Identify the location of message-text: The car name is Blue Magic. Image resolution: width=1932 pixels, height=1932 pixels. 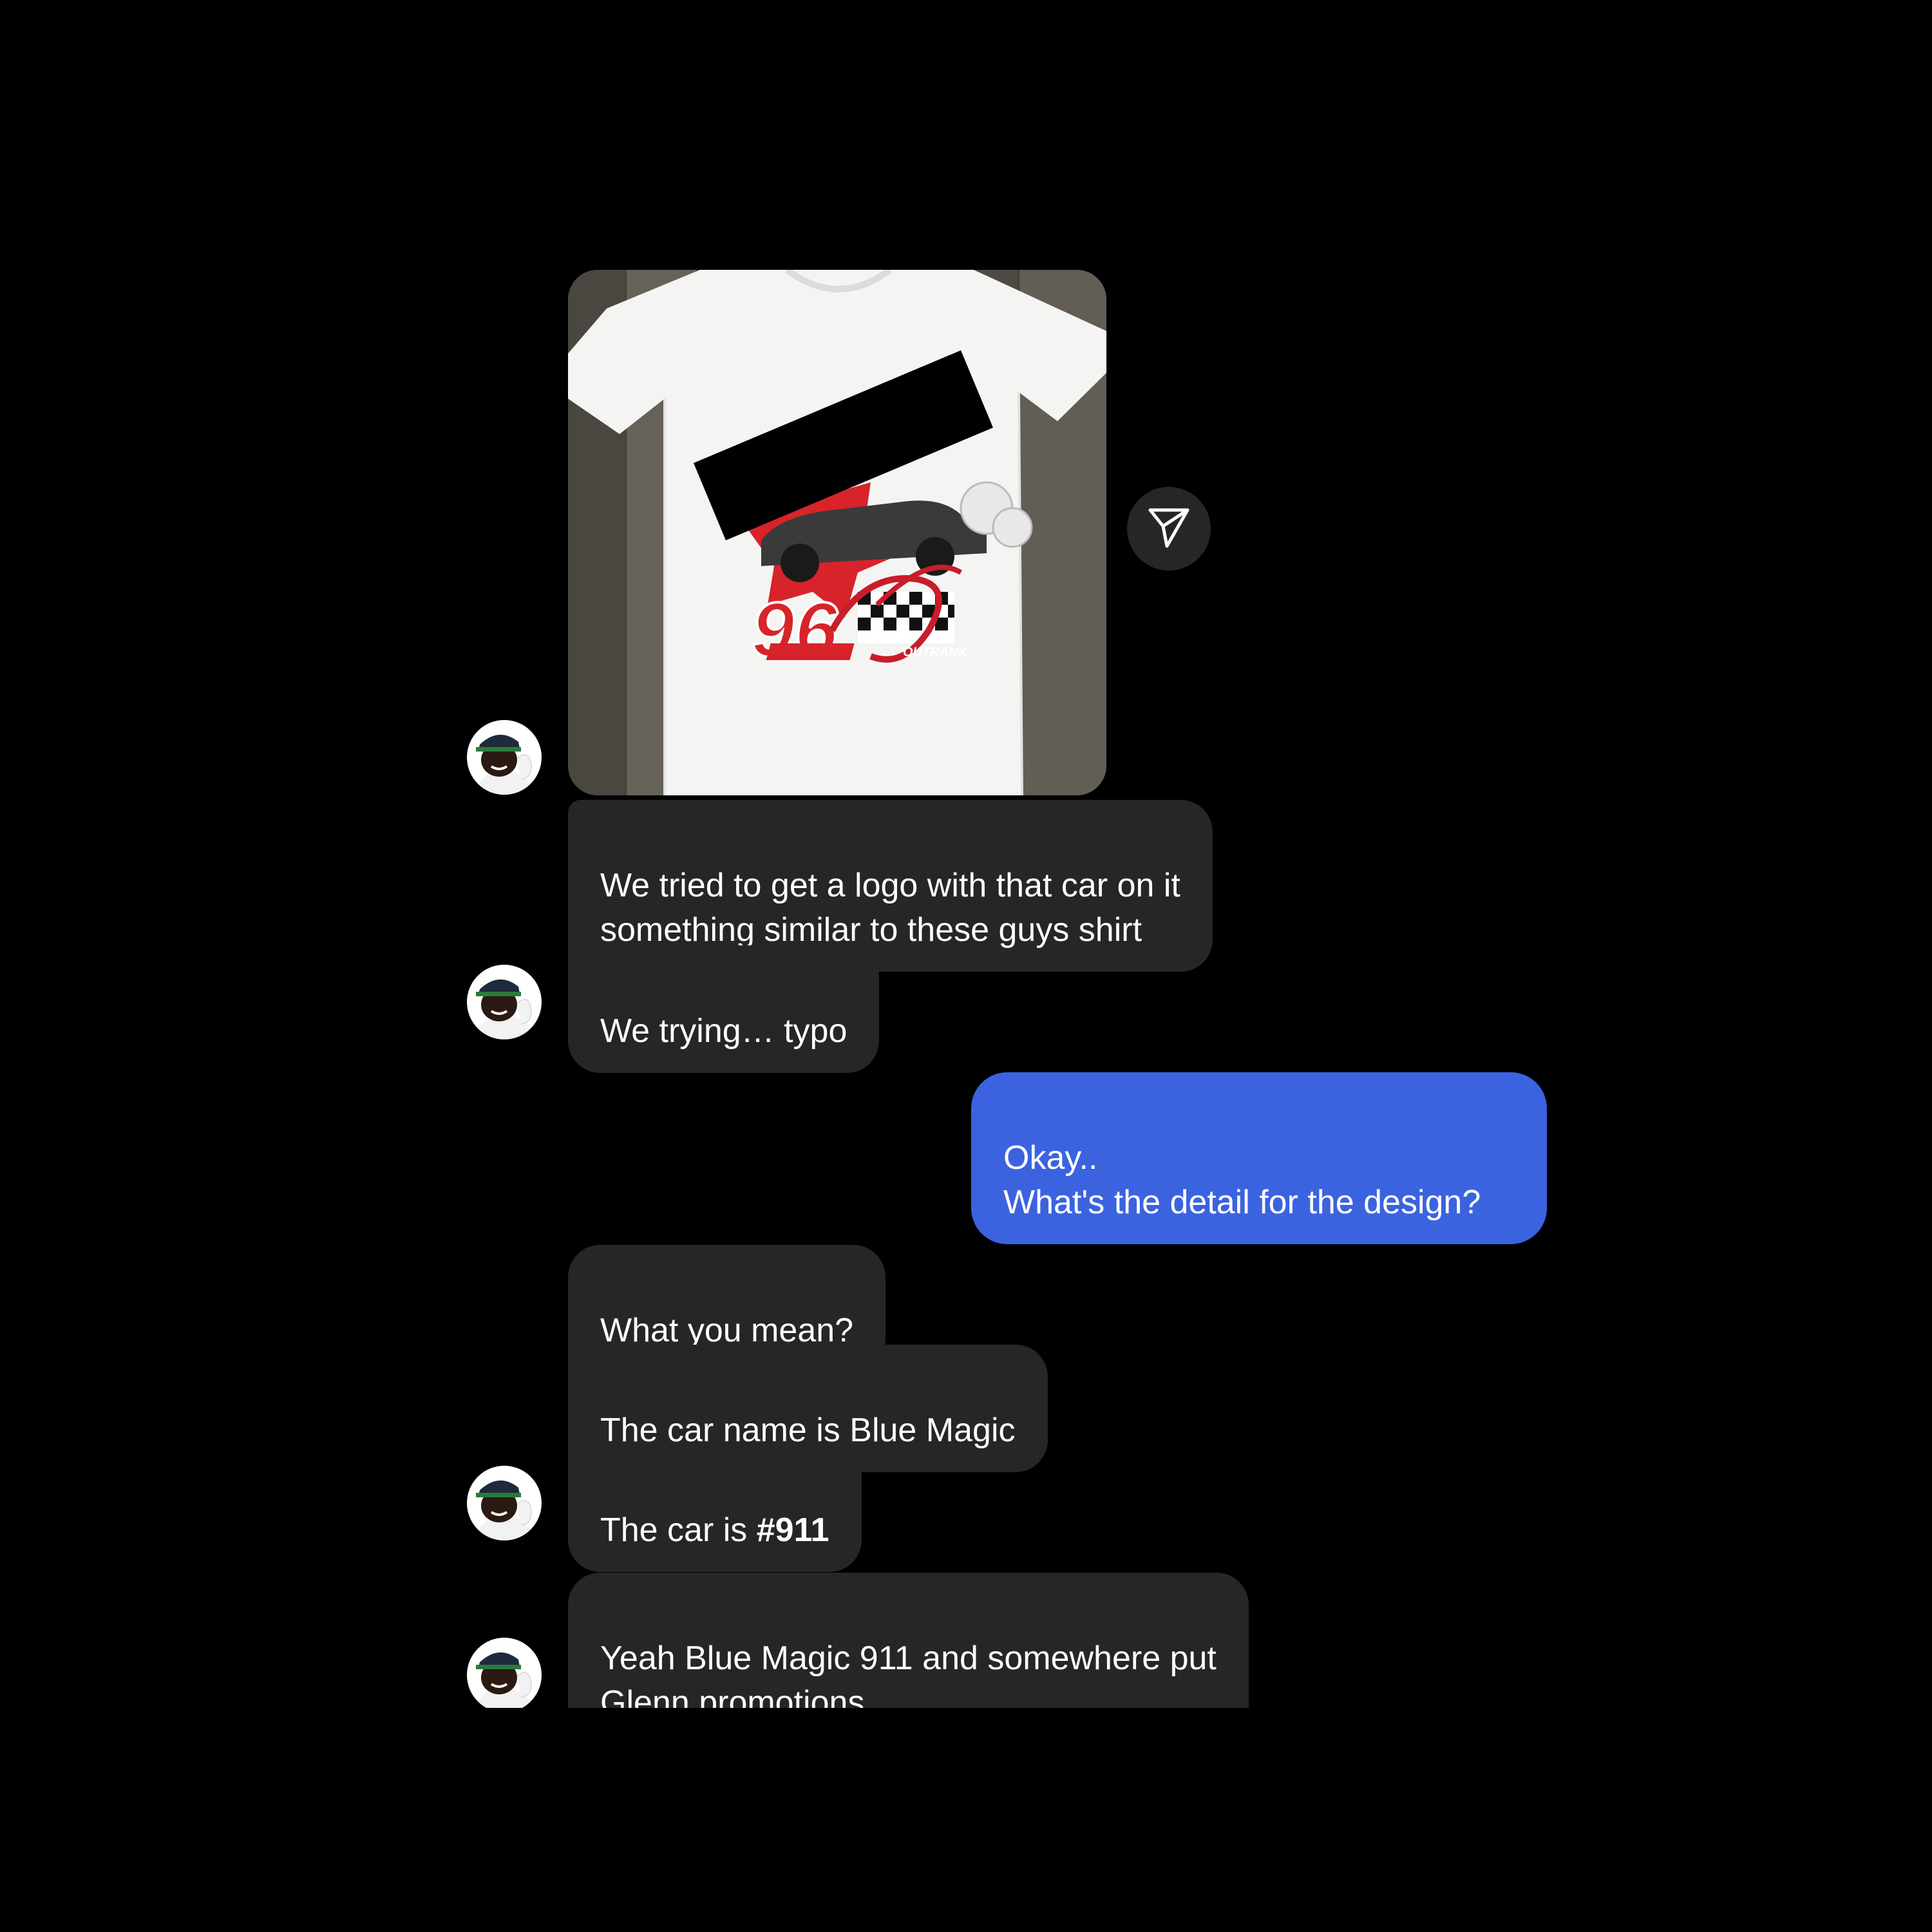
(808, 1430).